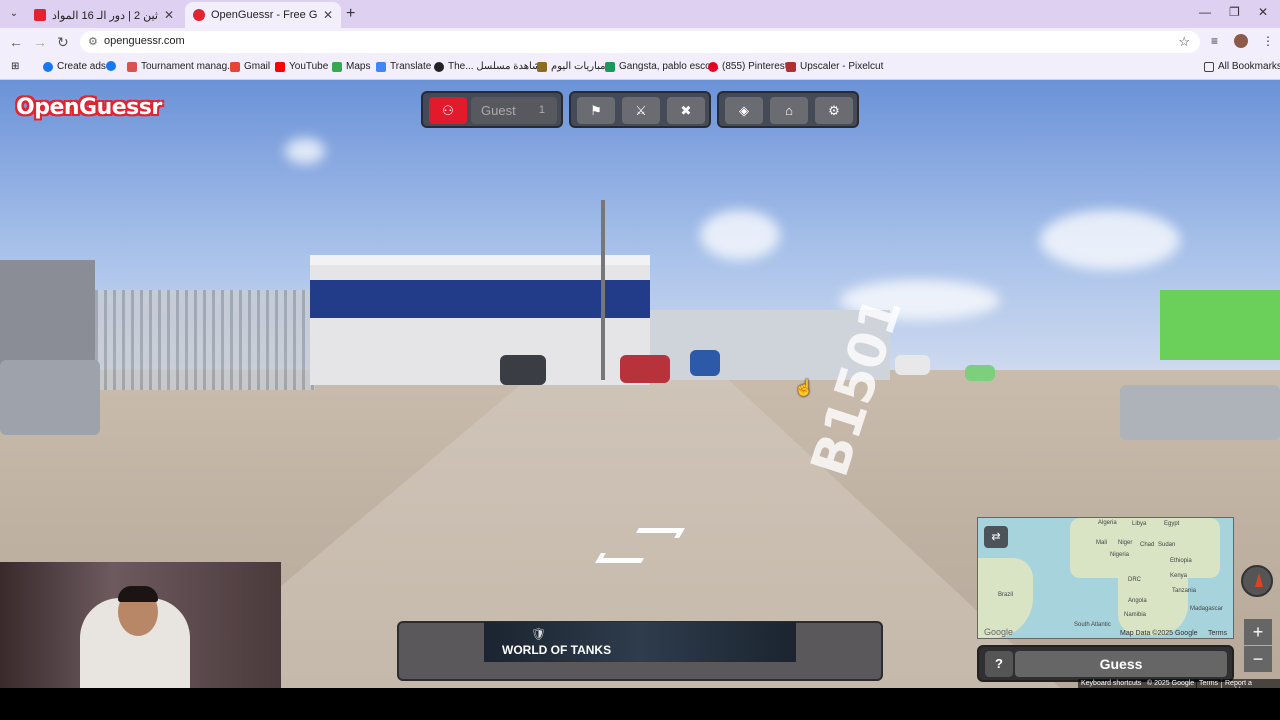 This screenshot has width=1280, height=720. I want to click on map-terms-link: Terms, so click(1217, 633).